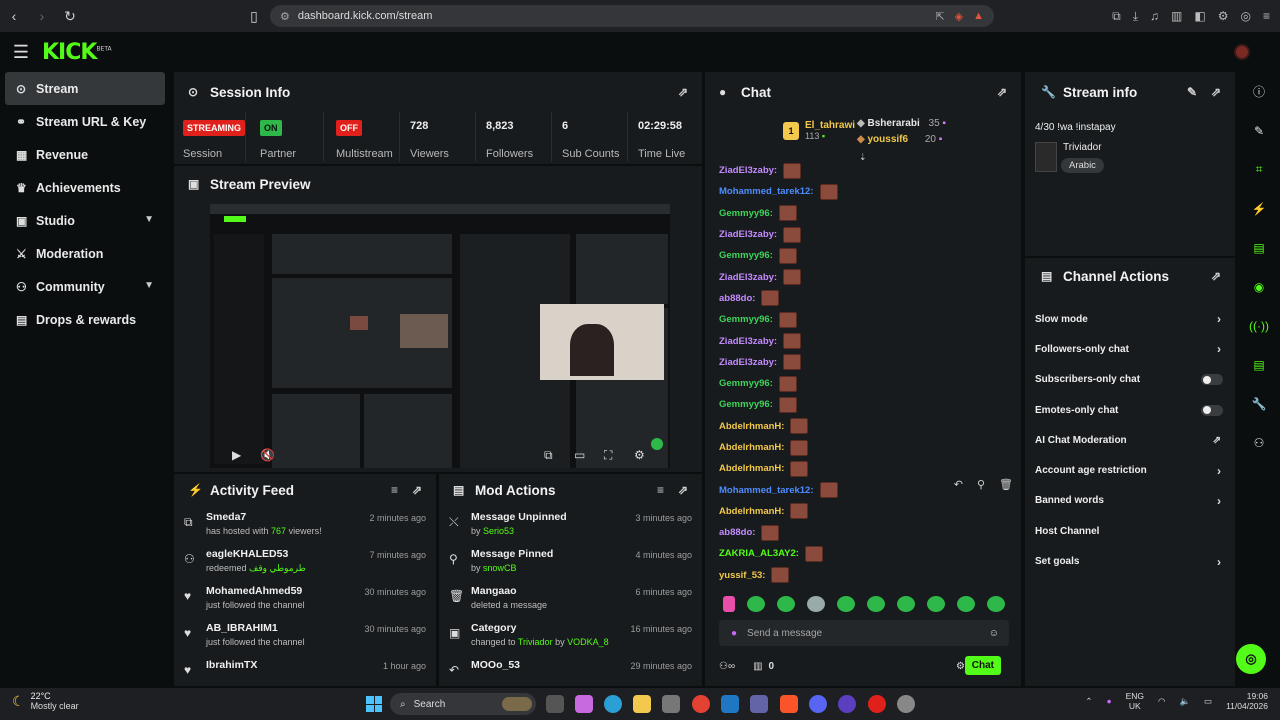  I want to click on mute-icon: 🔇, so click(267, 455).